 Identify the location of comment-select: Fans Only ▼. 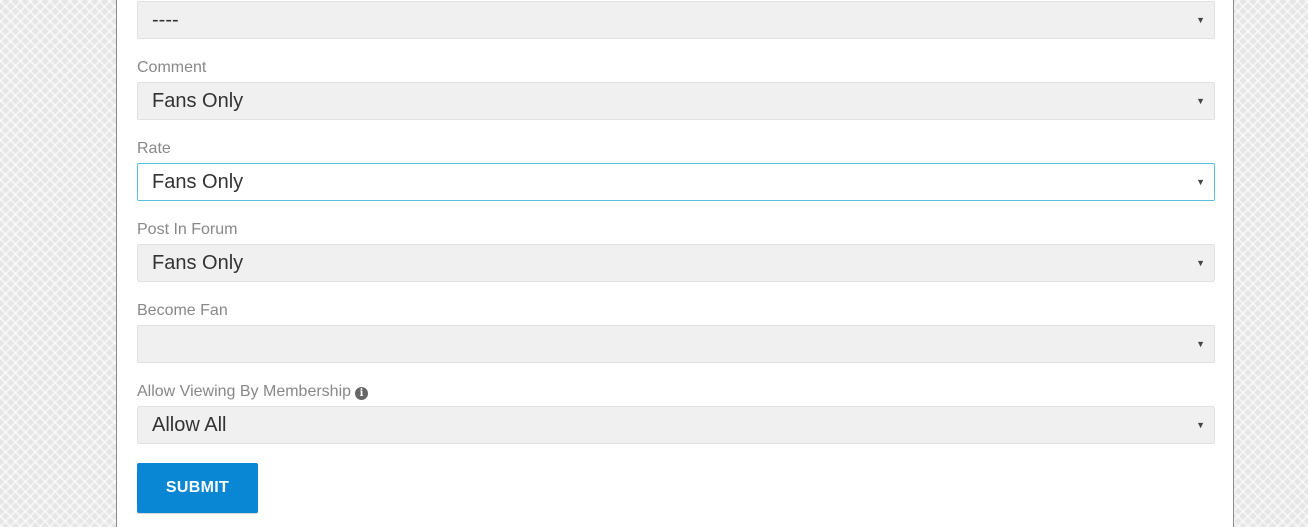
(676, 101).